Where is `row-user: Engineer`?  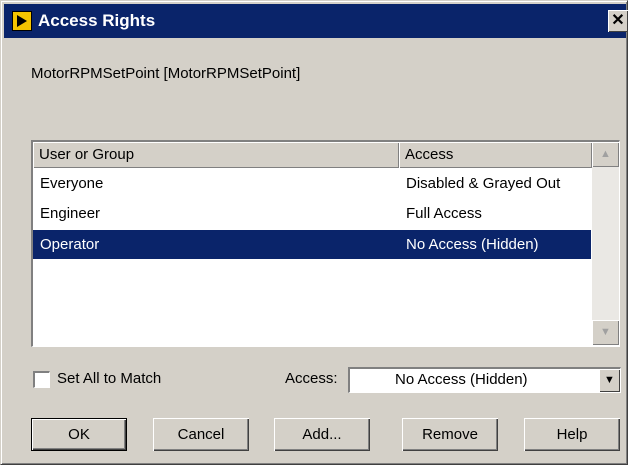 row-user: Engineer is located at coordinates (70, 213).